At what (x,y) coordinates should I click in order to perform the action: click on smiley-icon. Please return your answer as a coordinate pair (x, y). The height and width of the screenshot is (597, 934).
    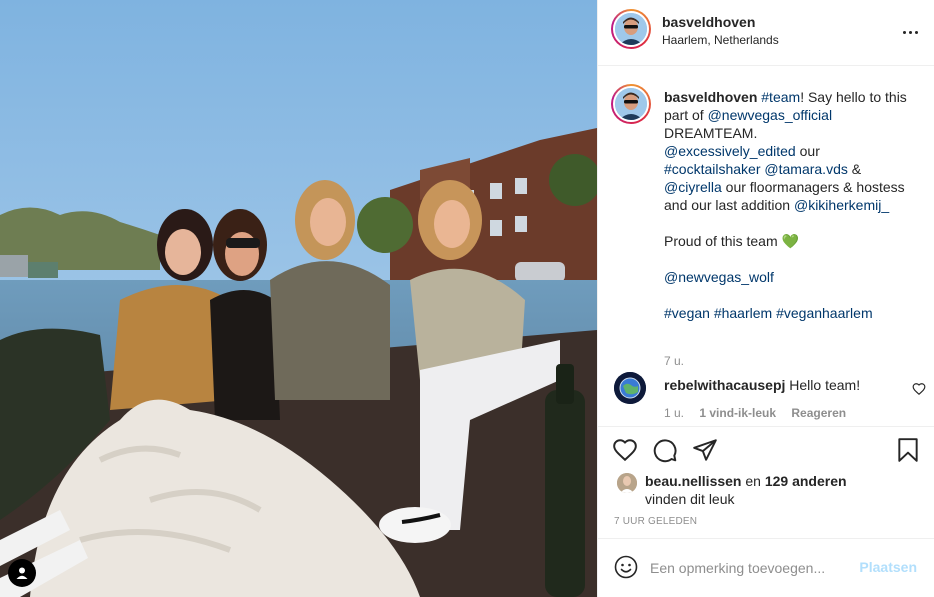
    Looking at the image, I should click on (626, 567).